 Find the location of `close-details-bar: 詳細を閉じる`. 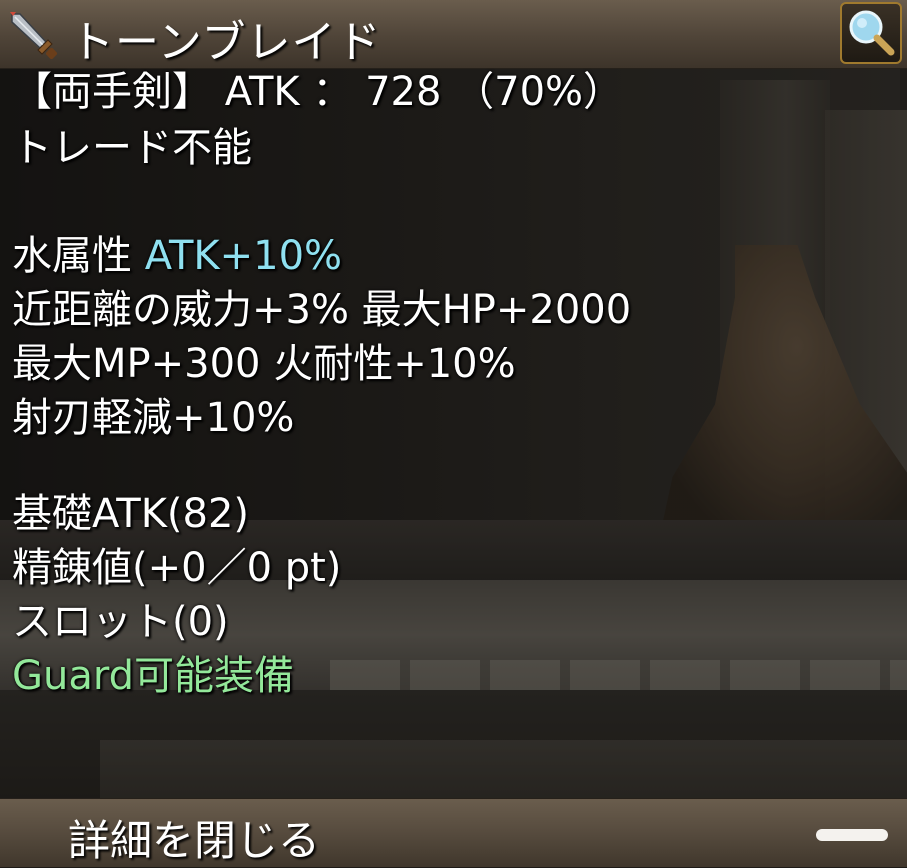

close-details-bar: 詳細を閉じる is located at coordinates (453, 832).